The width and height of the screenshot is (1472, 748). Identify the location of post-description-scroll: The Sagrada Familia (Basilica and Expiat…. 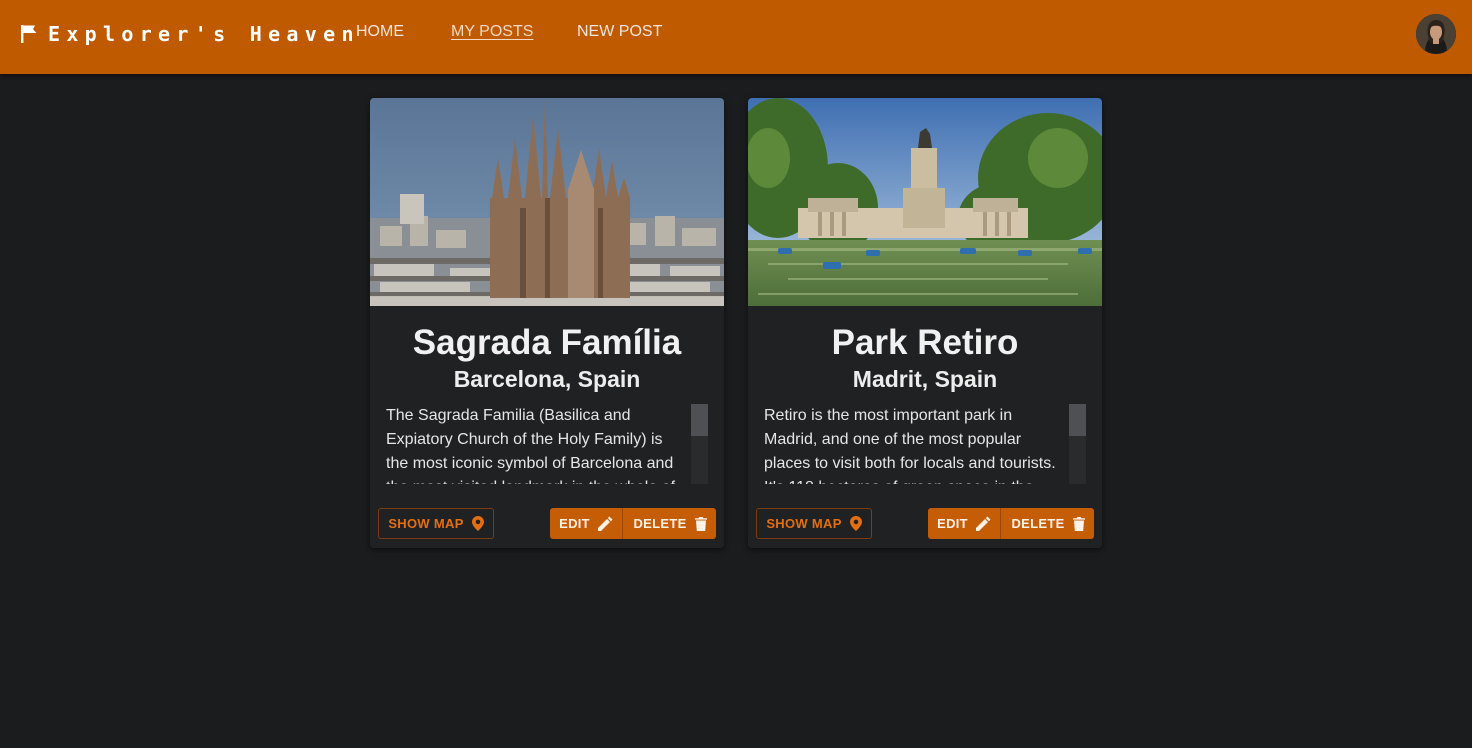
(547, 444).